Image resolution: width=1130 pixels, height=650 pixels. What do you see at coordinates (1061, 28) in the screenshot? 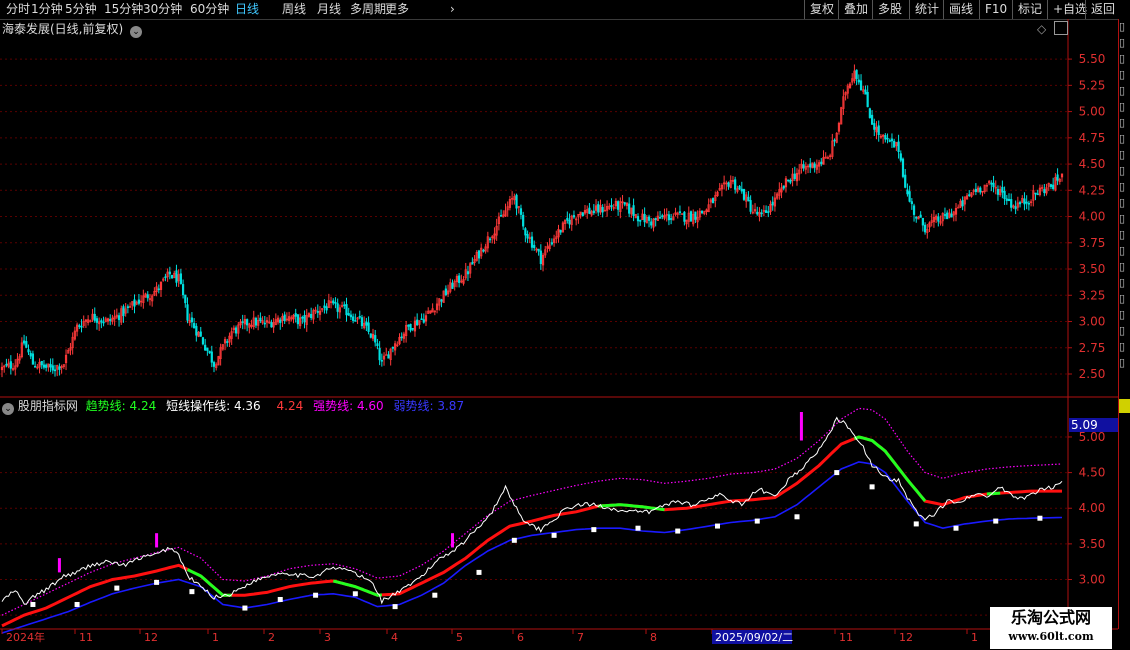
I see `maximize-icon` at bounding box center [1061, 28].